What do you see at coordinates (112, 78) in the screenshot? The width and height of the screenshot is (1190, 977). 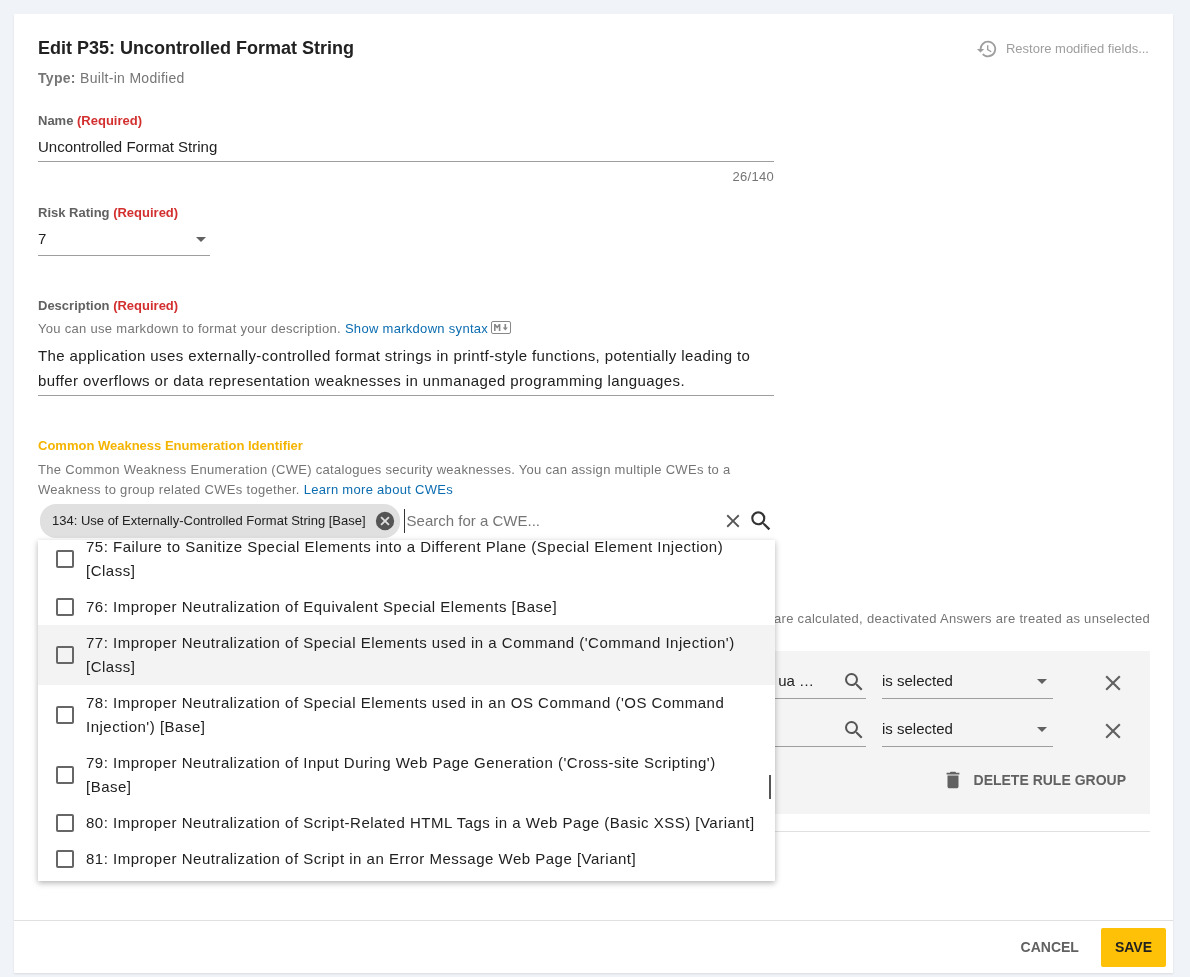 I see `type-text: Type: Built-in Modified` at bounding box center [112, 78].